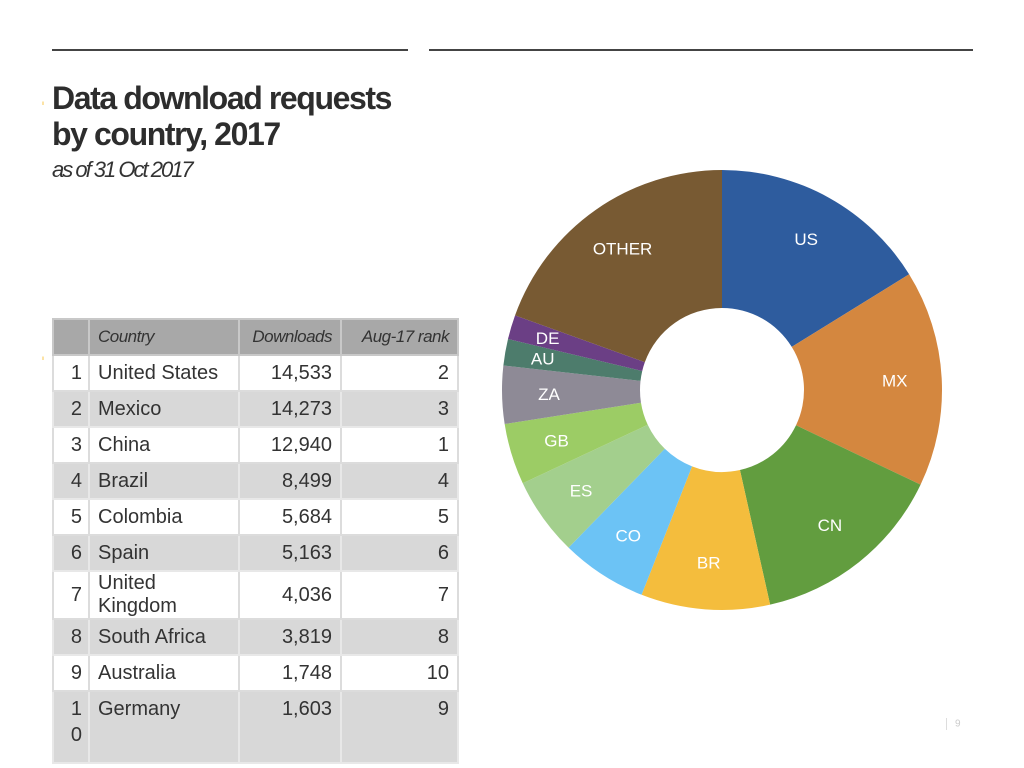  What do you see at coordinates (399, 337) in the screenshot?
I see `col-header-aug-rank: Aug-17 rank` at bounding box center [399, 337].